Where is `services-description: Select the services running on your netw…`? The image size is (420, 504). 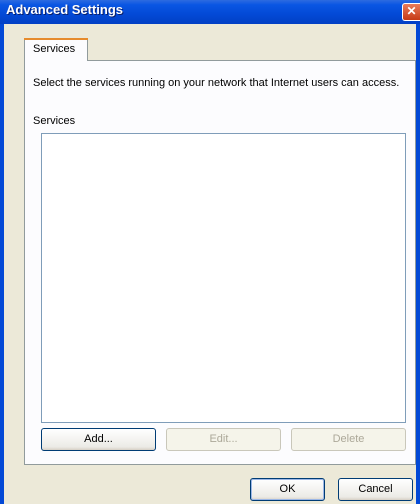
services-description: Select the services running on your netw… is located at coordinates (216, 83).